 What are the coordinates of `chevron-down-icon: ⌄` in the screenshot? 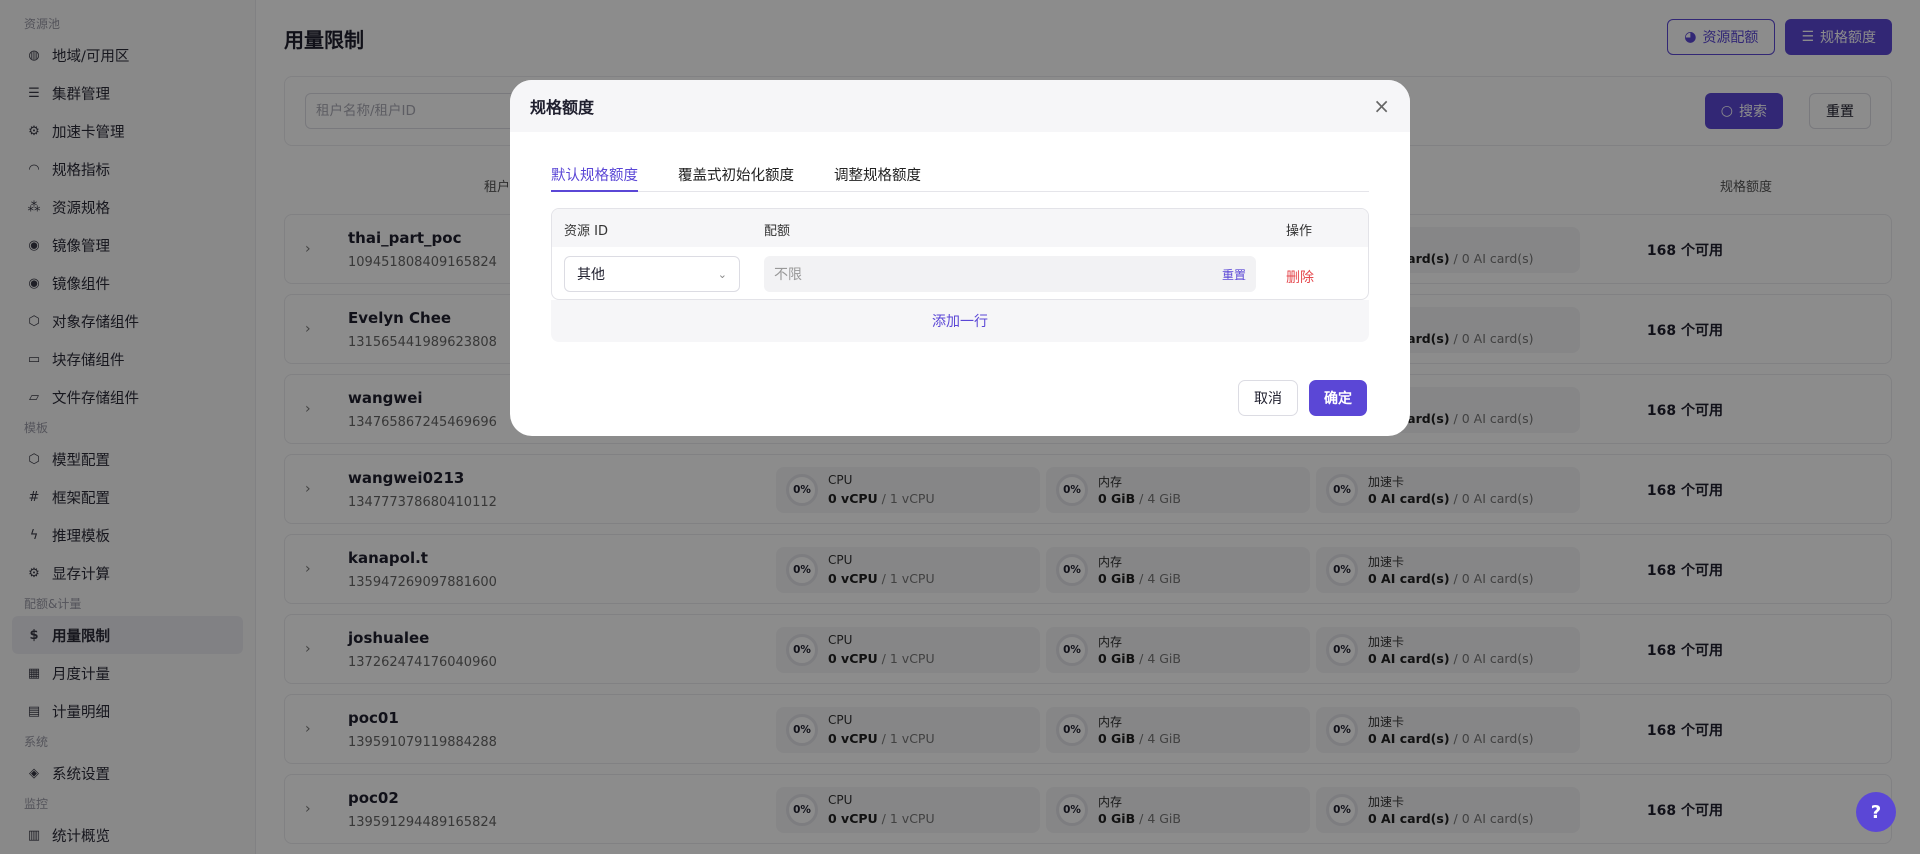 It's located at (722, 274).